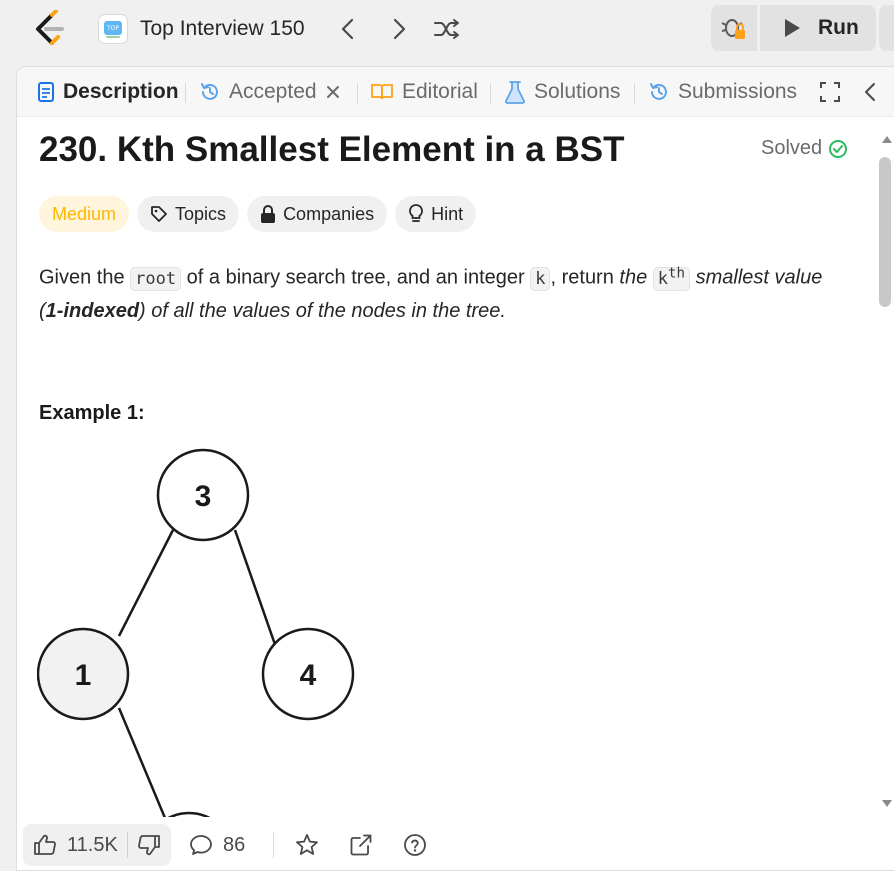 The height and width of the screenshot is (871, 894). Describe the element at coordinates (127, 845) in the screenshot. I see `vote-divider` at that location.